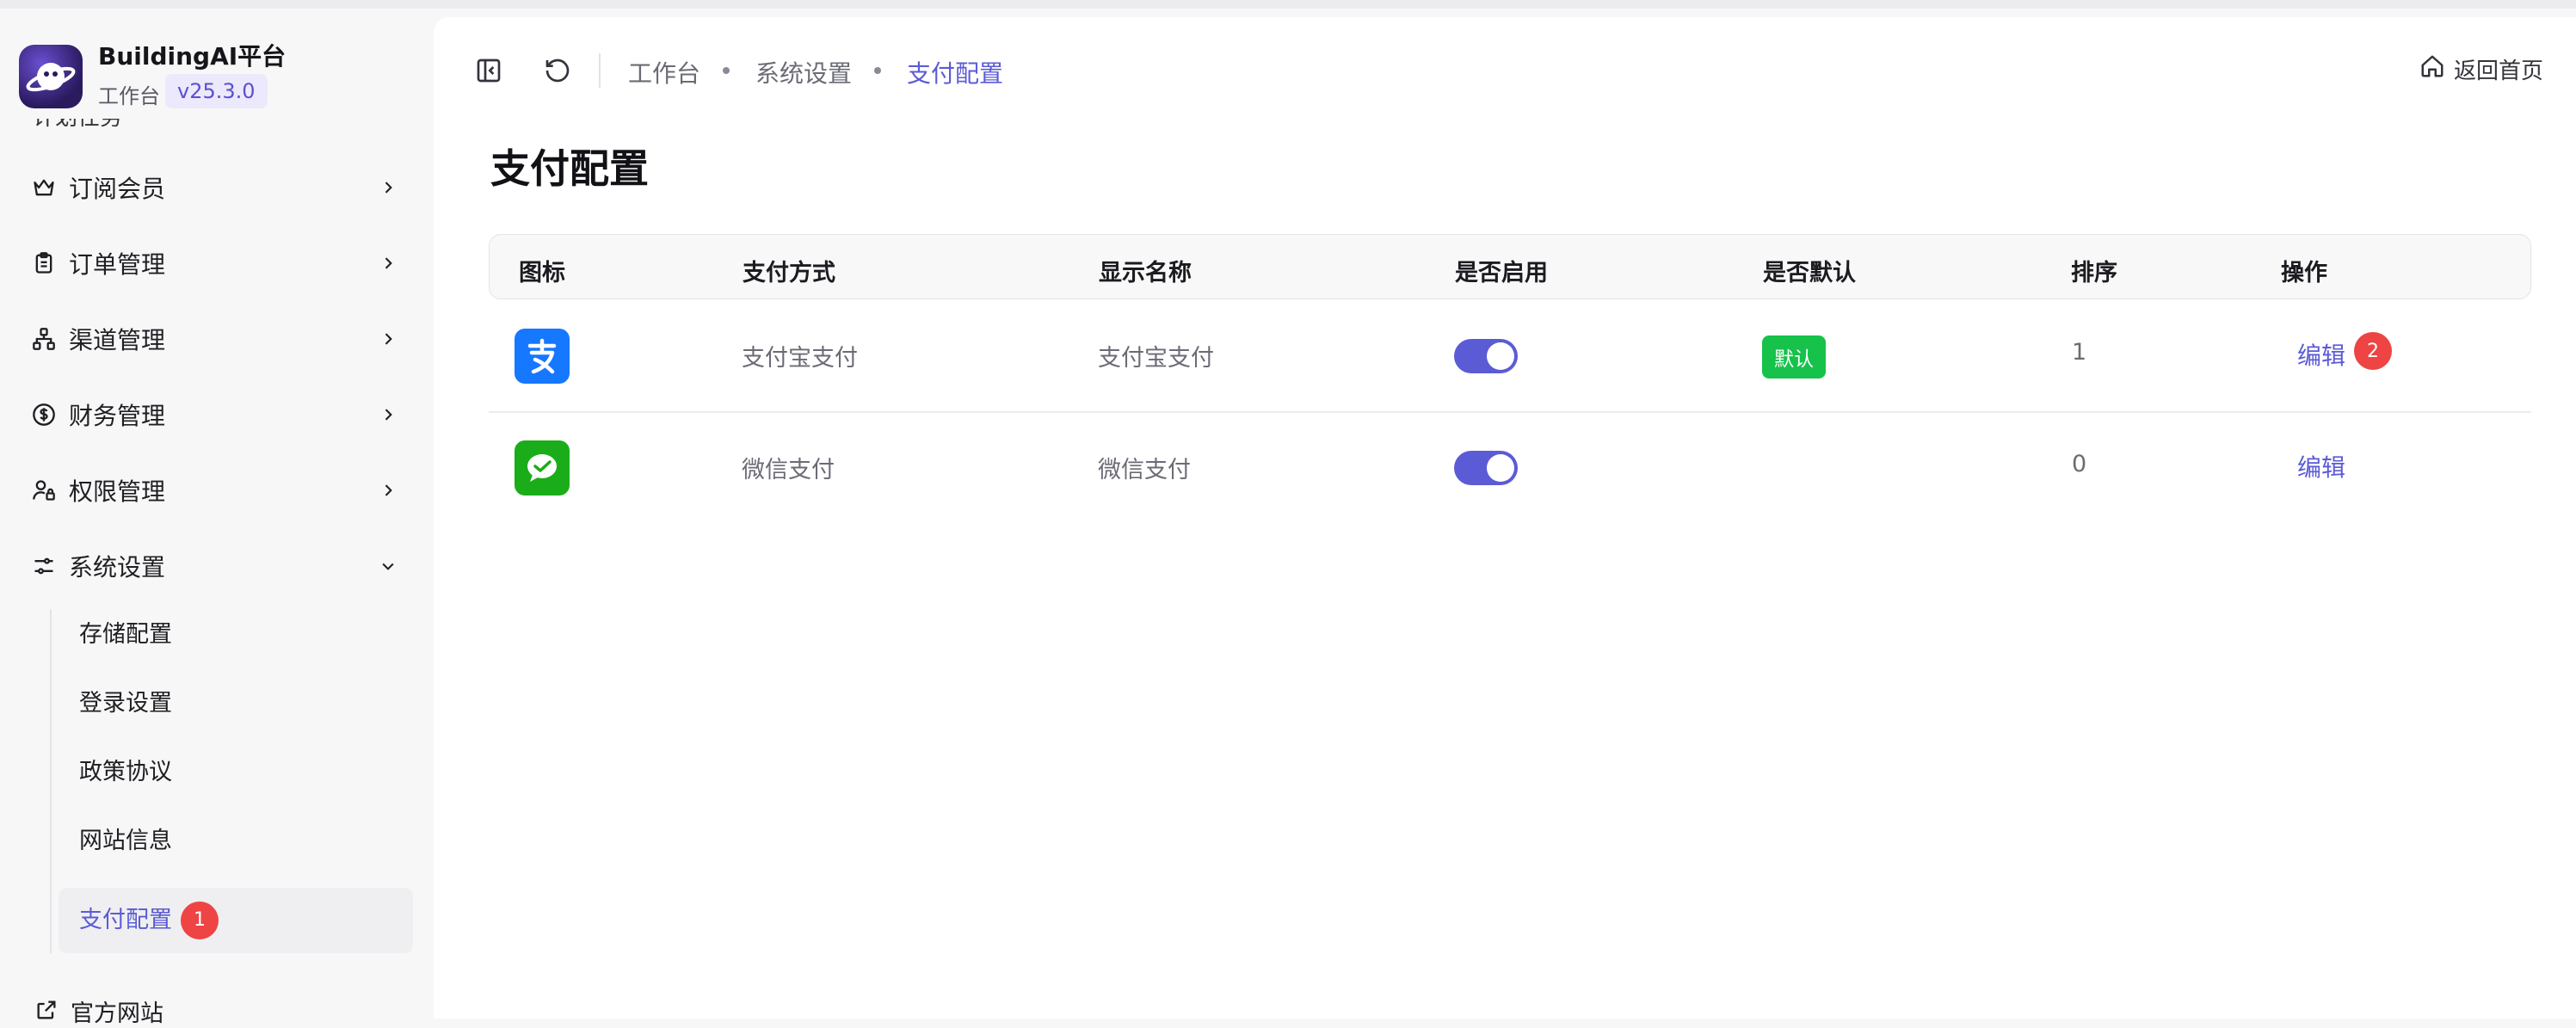 The width and height of the screenshot is (2576, 1028). What do you see at coordinates (1810, 273) in the screenshot?
I see `column-header-default: 是否默认` at bounding box center [1810, 273].